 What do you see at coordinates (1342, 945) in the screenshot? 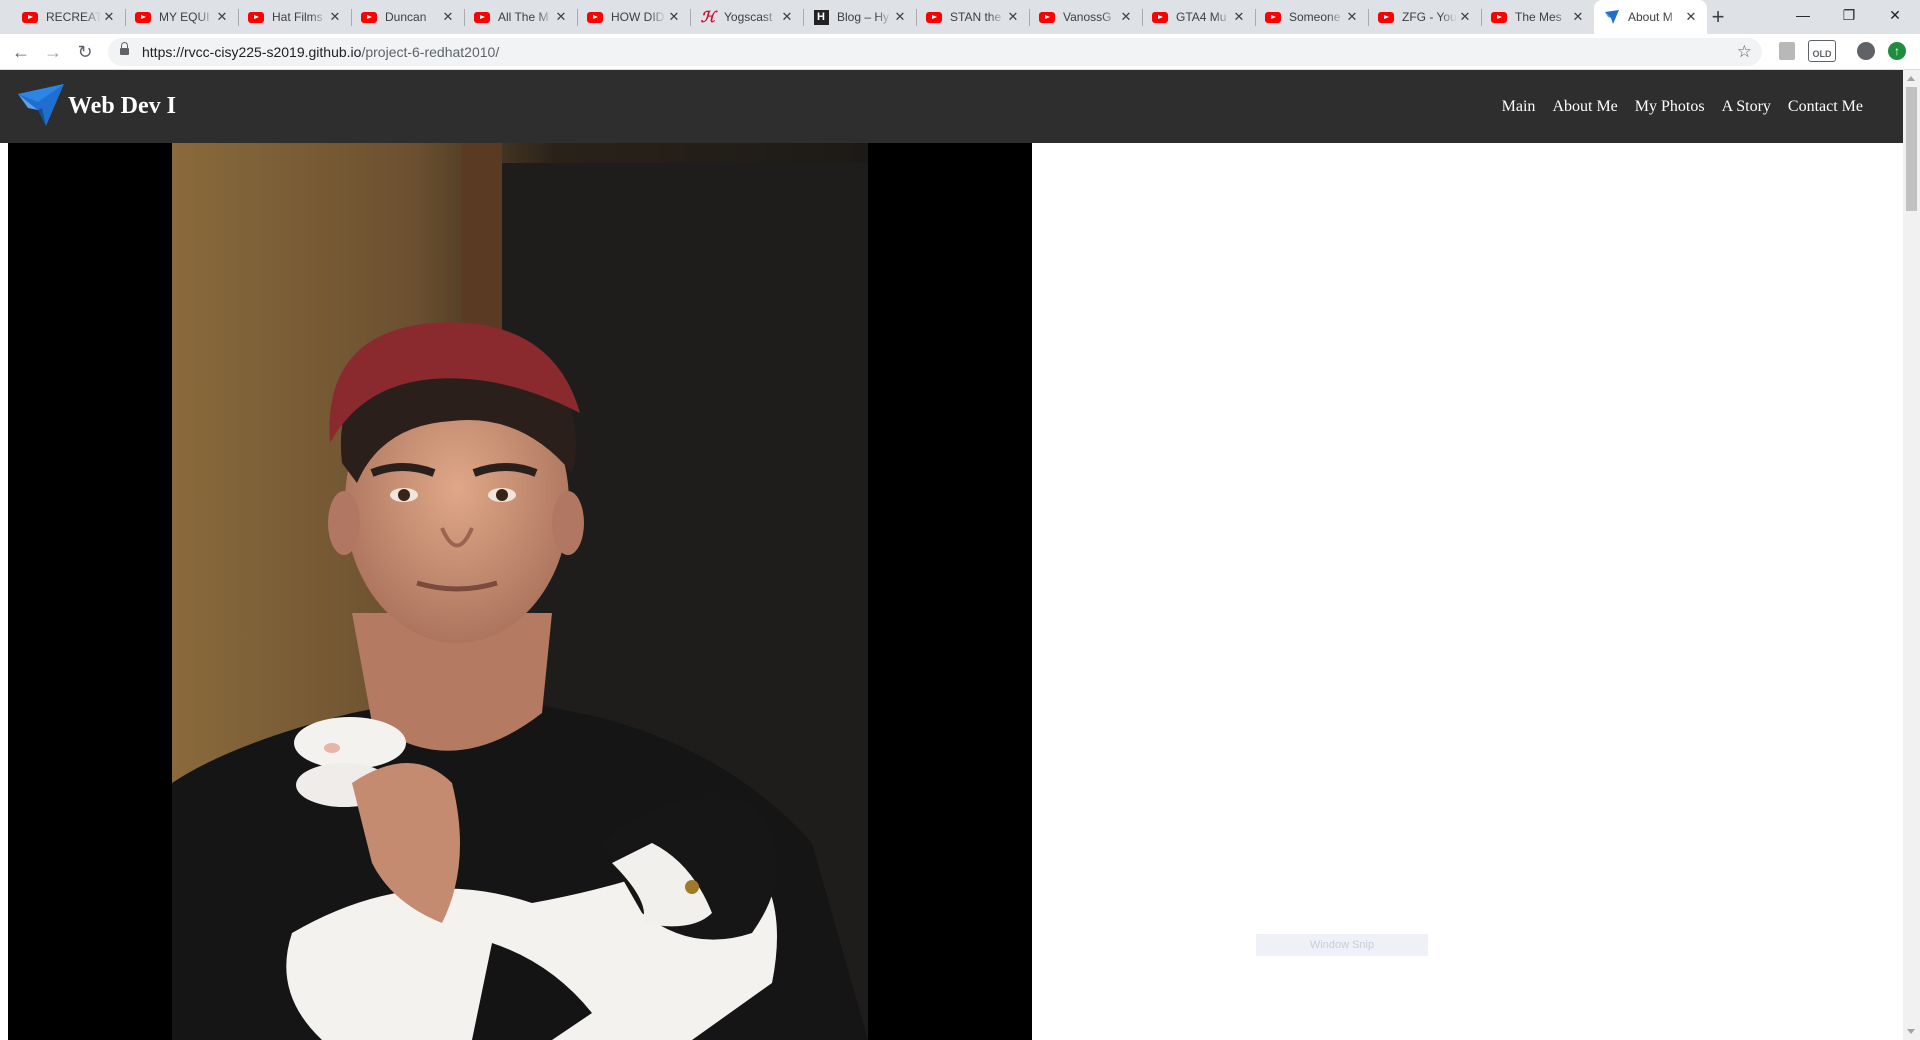
I see `window-snip-overlay: Window Snip` at bounding box center [1342, 945].